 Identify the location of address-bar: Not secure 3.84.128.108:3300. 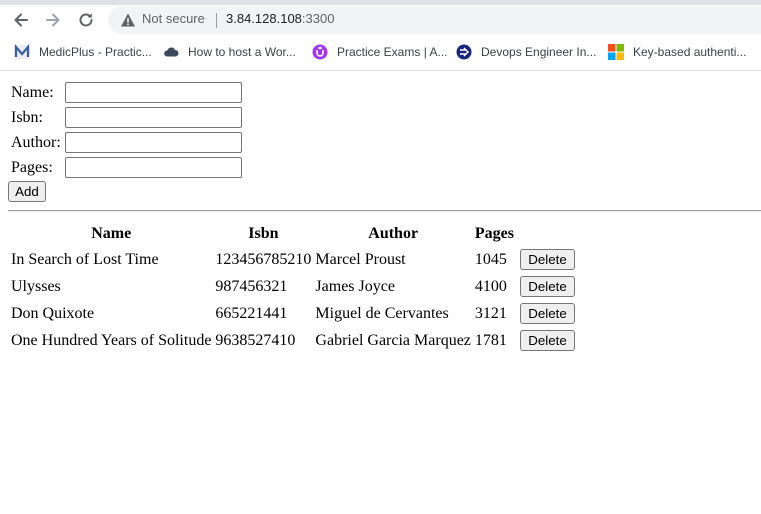
(434, 20).